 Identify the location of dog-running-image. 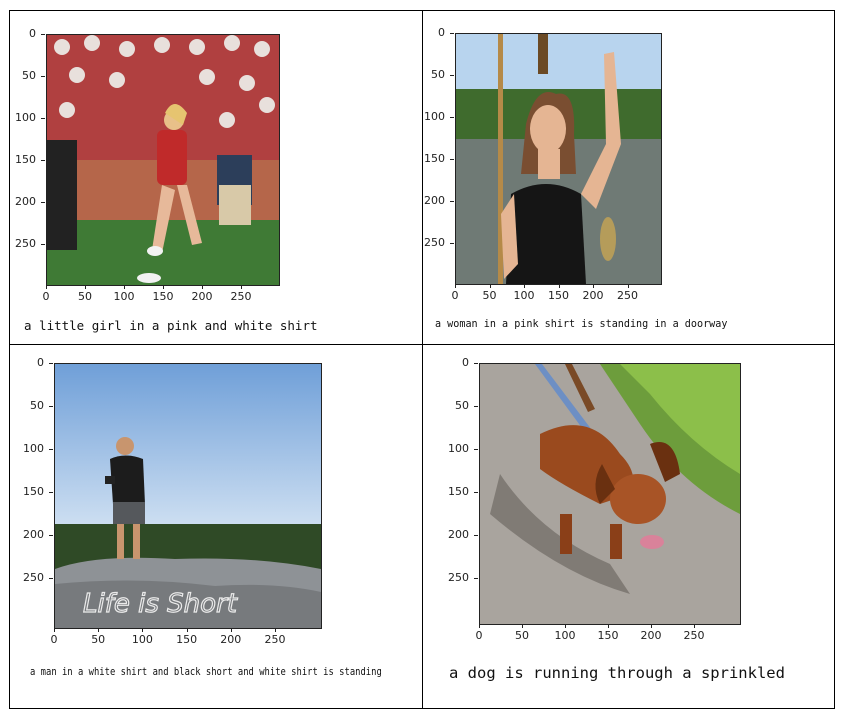
(610, 494).